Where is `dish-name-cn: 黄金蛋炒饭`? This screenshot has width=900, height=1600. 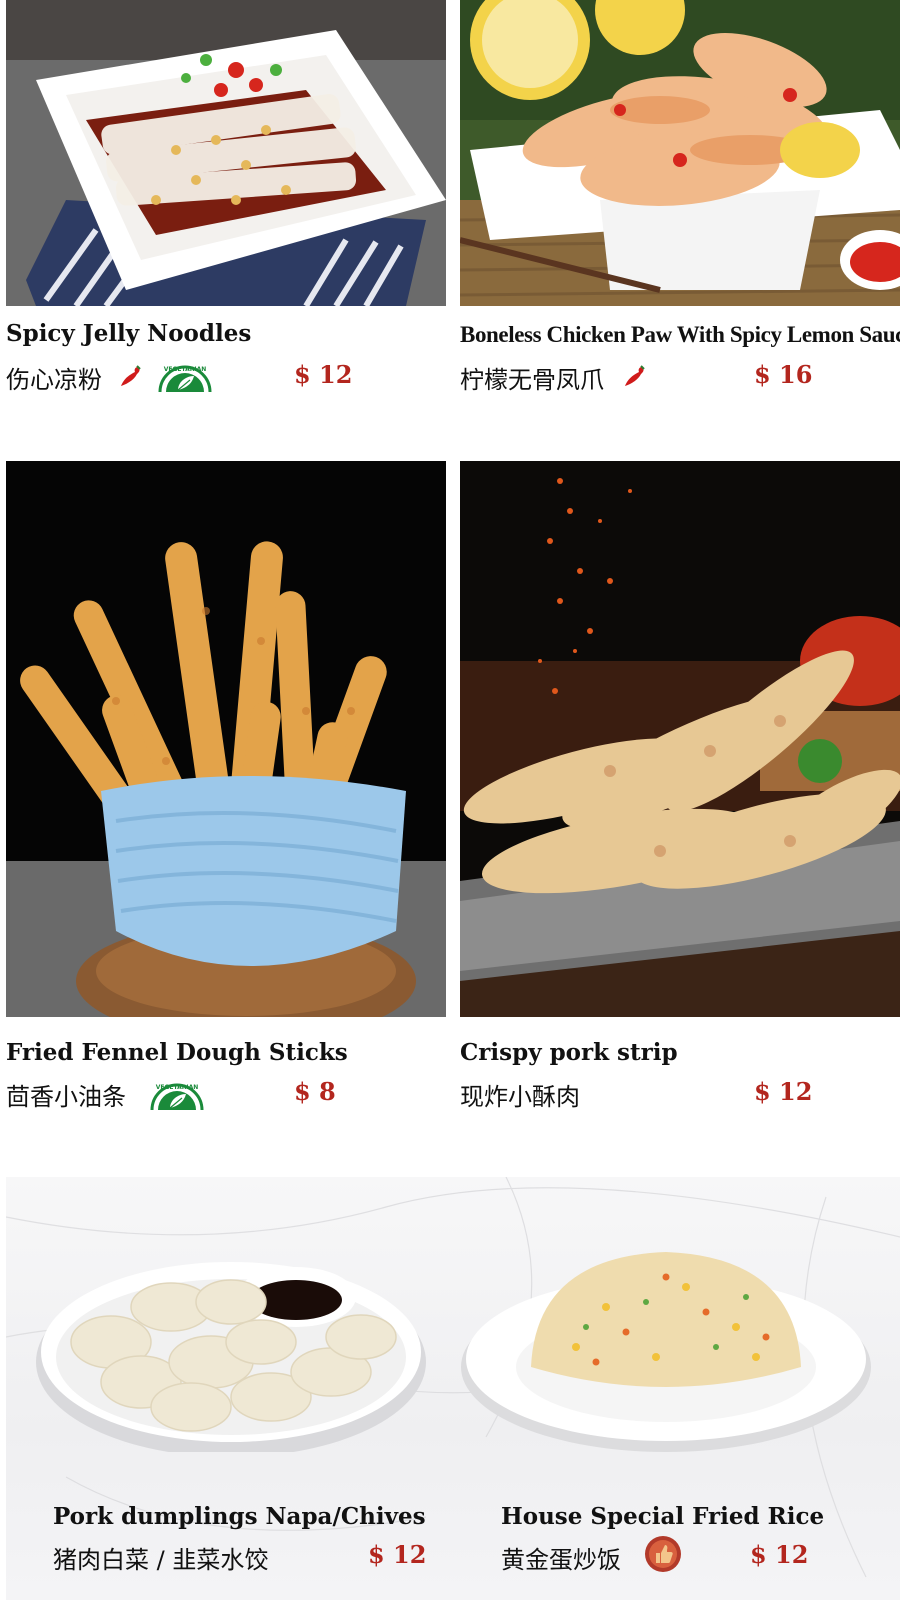 dish-name-cn: 黄金蛋炒饭 is located at coordinates (561, 1560).